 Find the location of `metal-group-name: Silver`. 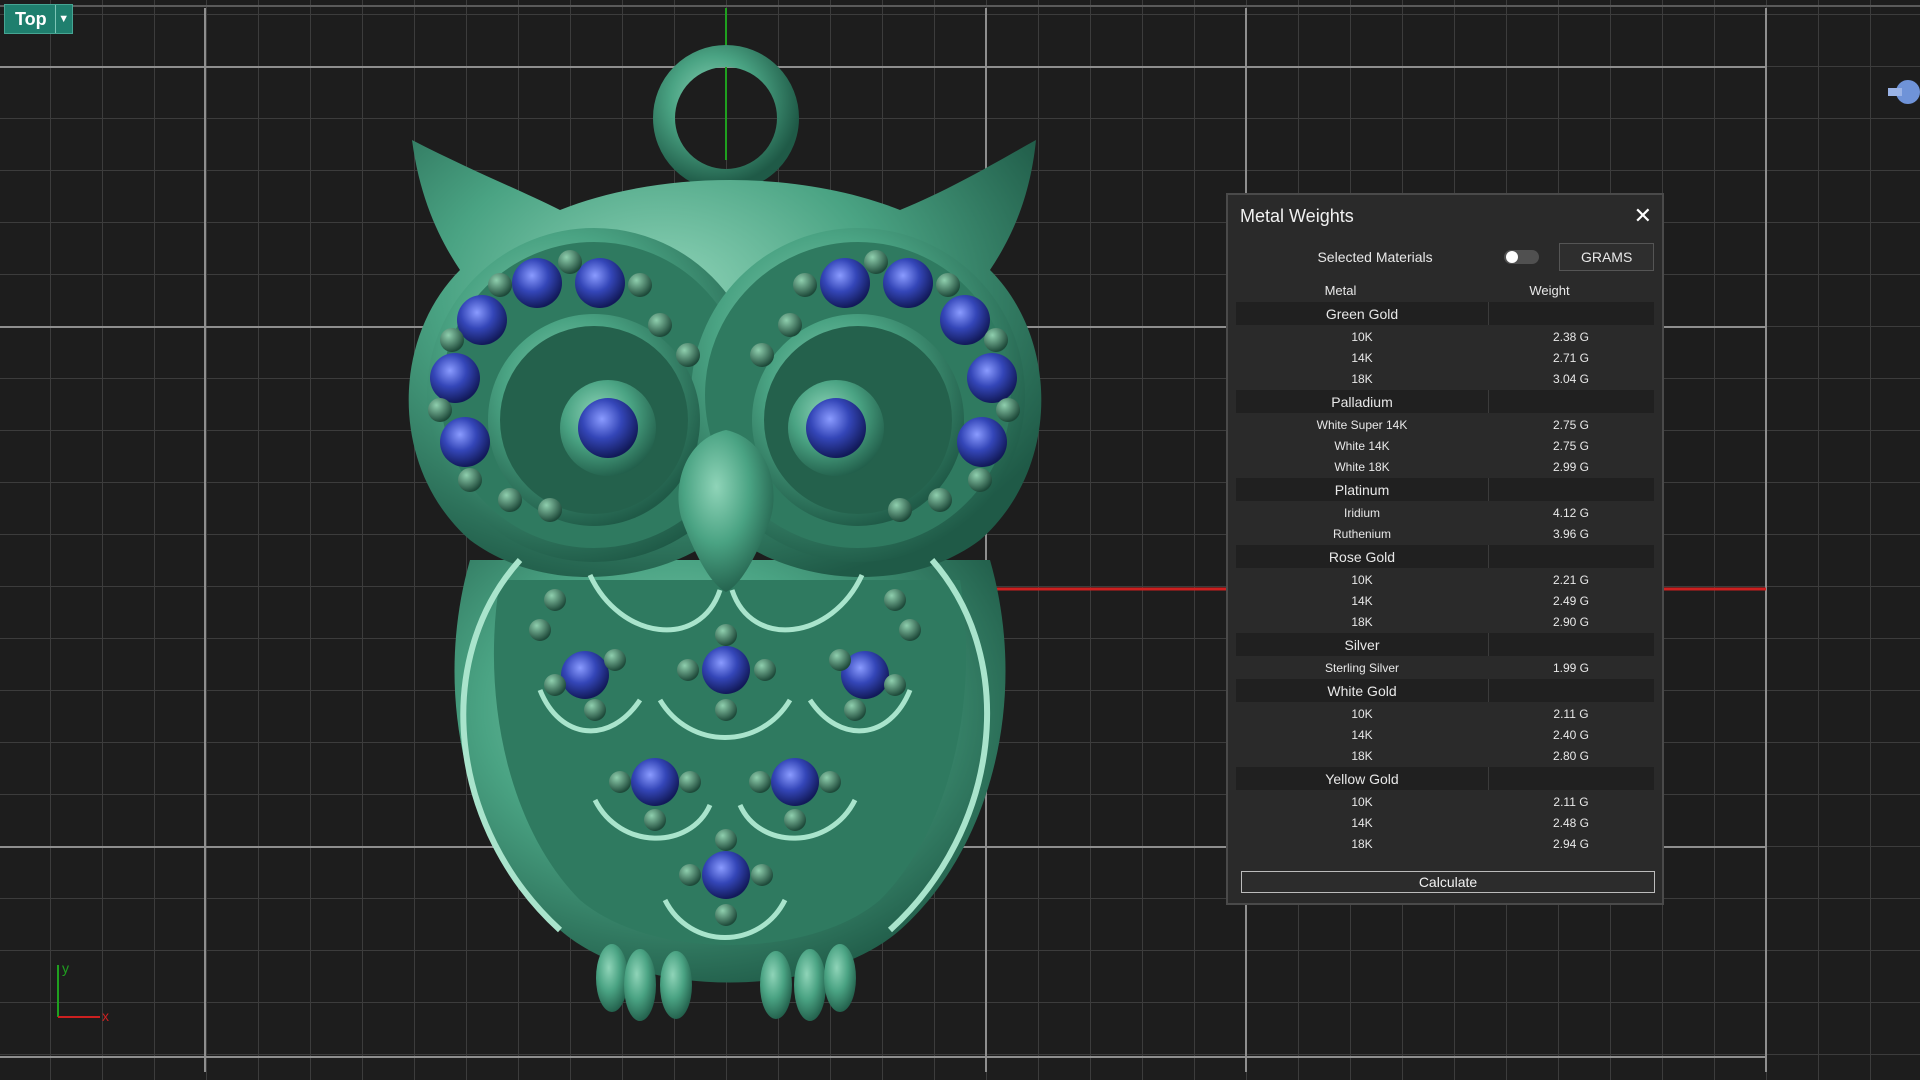

metal-group-name: Silver is located at coordinates (1362, 644).